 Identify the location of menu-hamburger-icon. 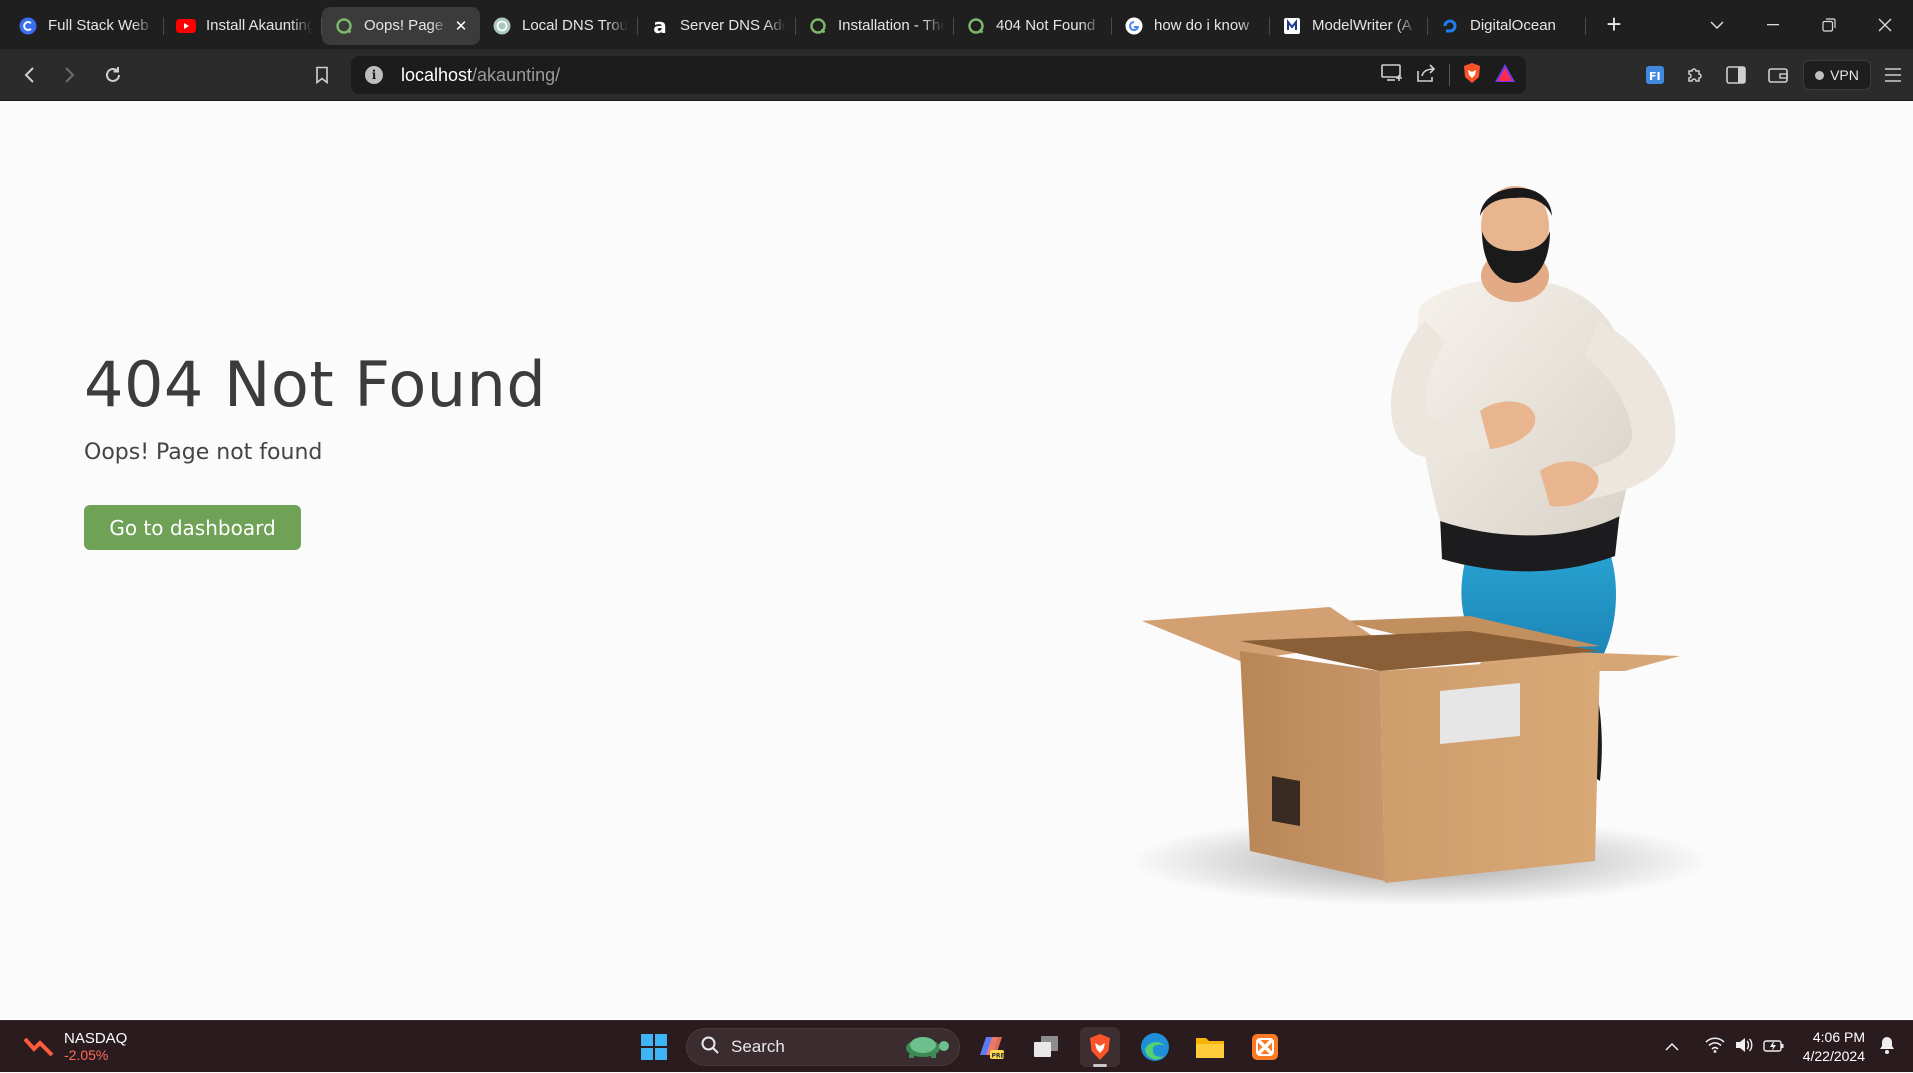
(1893, 75).